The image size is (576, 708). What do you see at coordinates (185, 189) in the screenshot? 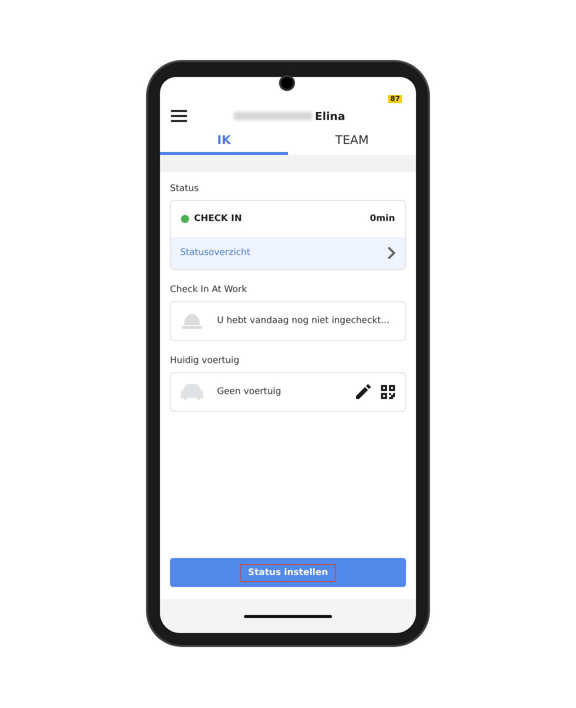
I see `section-label: Status` at bounding box center [185, 189].